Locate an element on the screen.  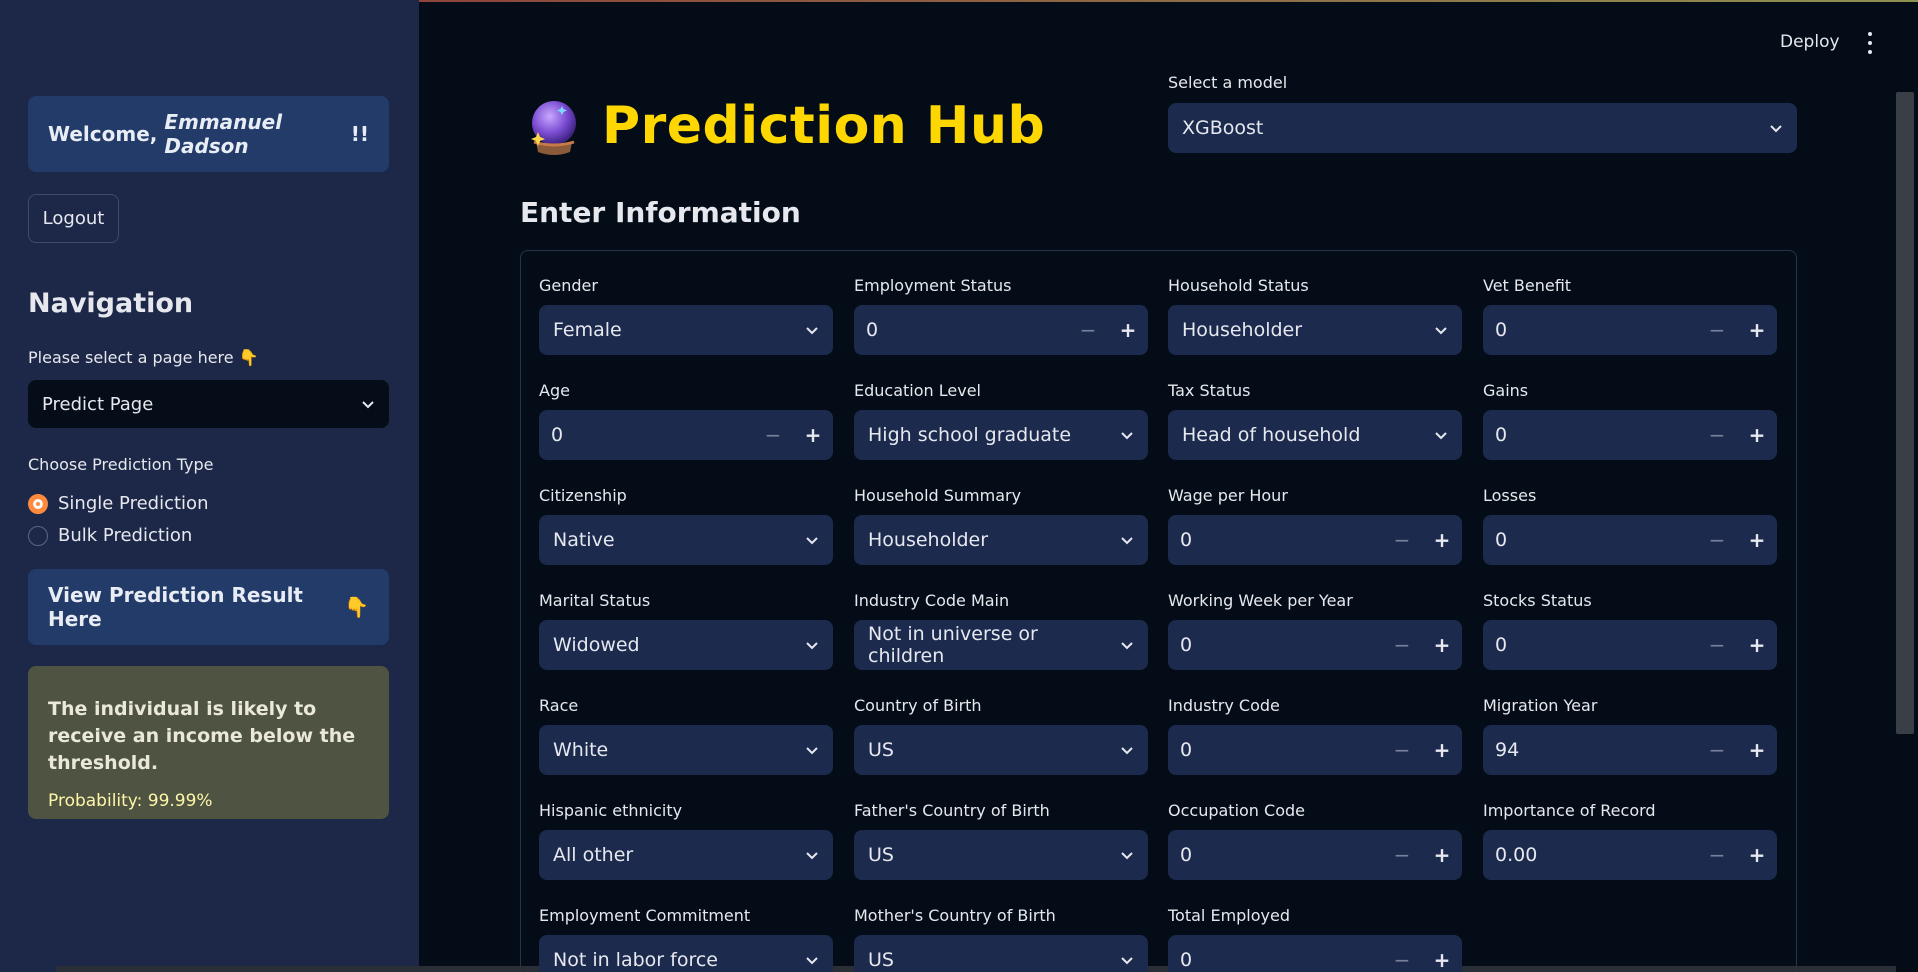
employment-status-input: 0− + is located at coordinates (1001, 330).